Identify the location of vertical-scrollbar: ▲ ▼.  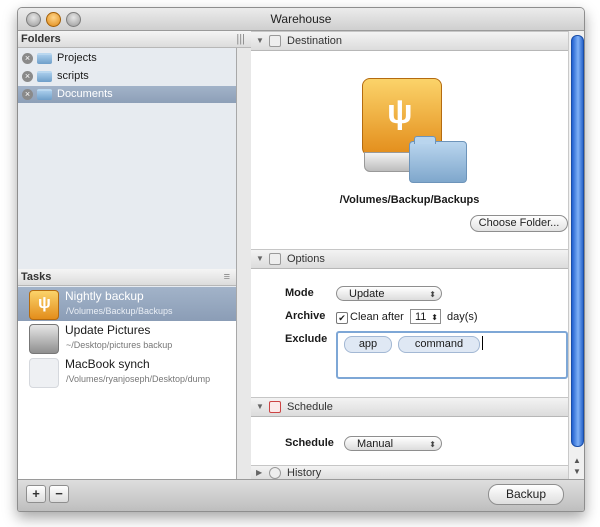
(576, 255).